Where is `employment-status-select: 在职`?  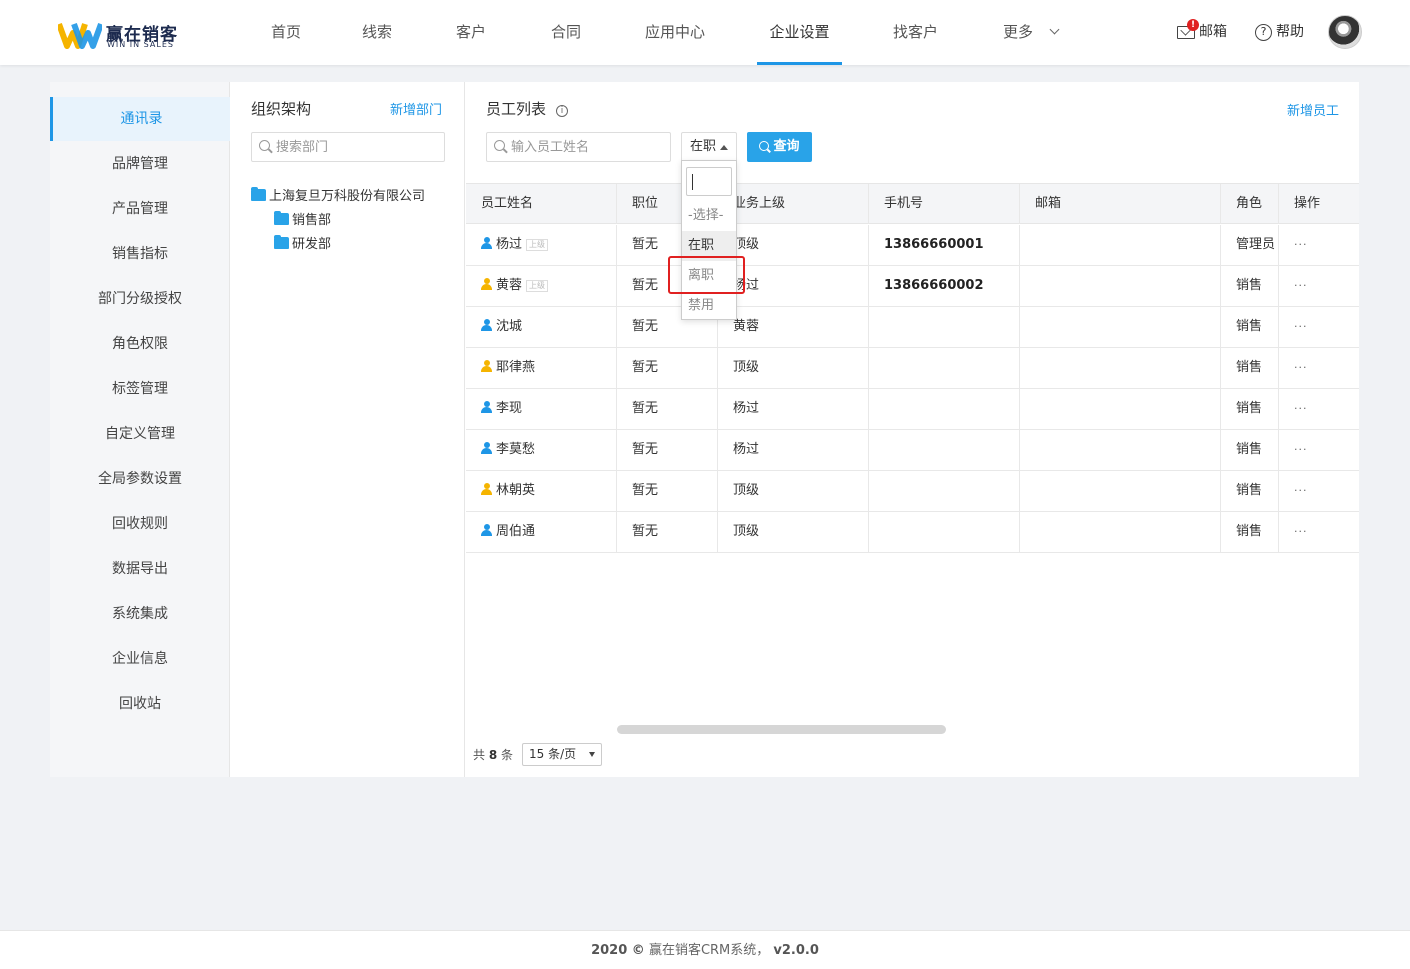 employment-status-select: 在职 is located at coordinates (709, 147).